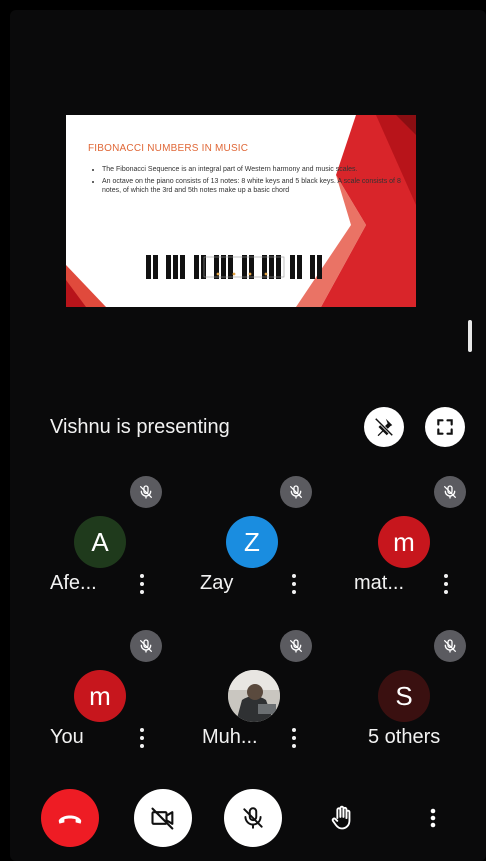 The image size is (486, 861). I want to click on participant-name: You, so click(67, 737).